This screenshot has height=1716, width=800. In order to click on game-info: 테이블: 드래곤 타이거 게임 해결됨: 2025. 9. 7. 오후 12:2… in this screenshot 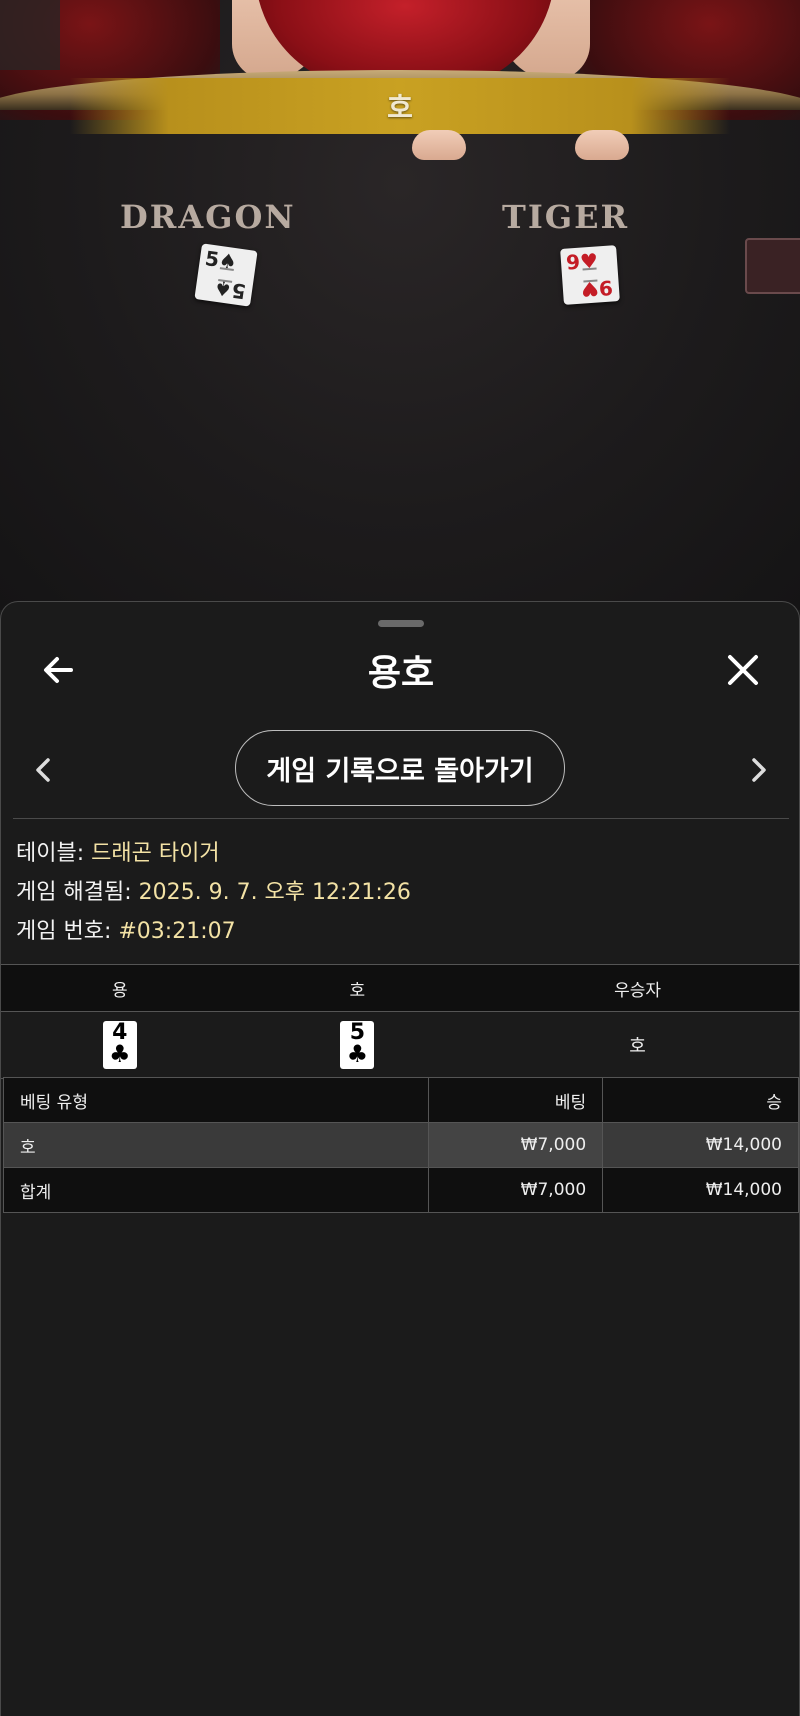, I will do `click(213, 892)`.